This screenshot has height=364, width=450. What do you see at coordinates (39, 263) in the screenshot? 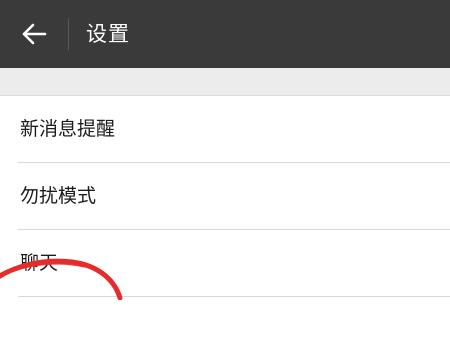
I see `settings-item-label: 聊天` at bounding box center [39, 263].